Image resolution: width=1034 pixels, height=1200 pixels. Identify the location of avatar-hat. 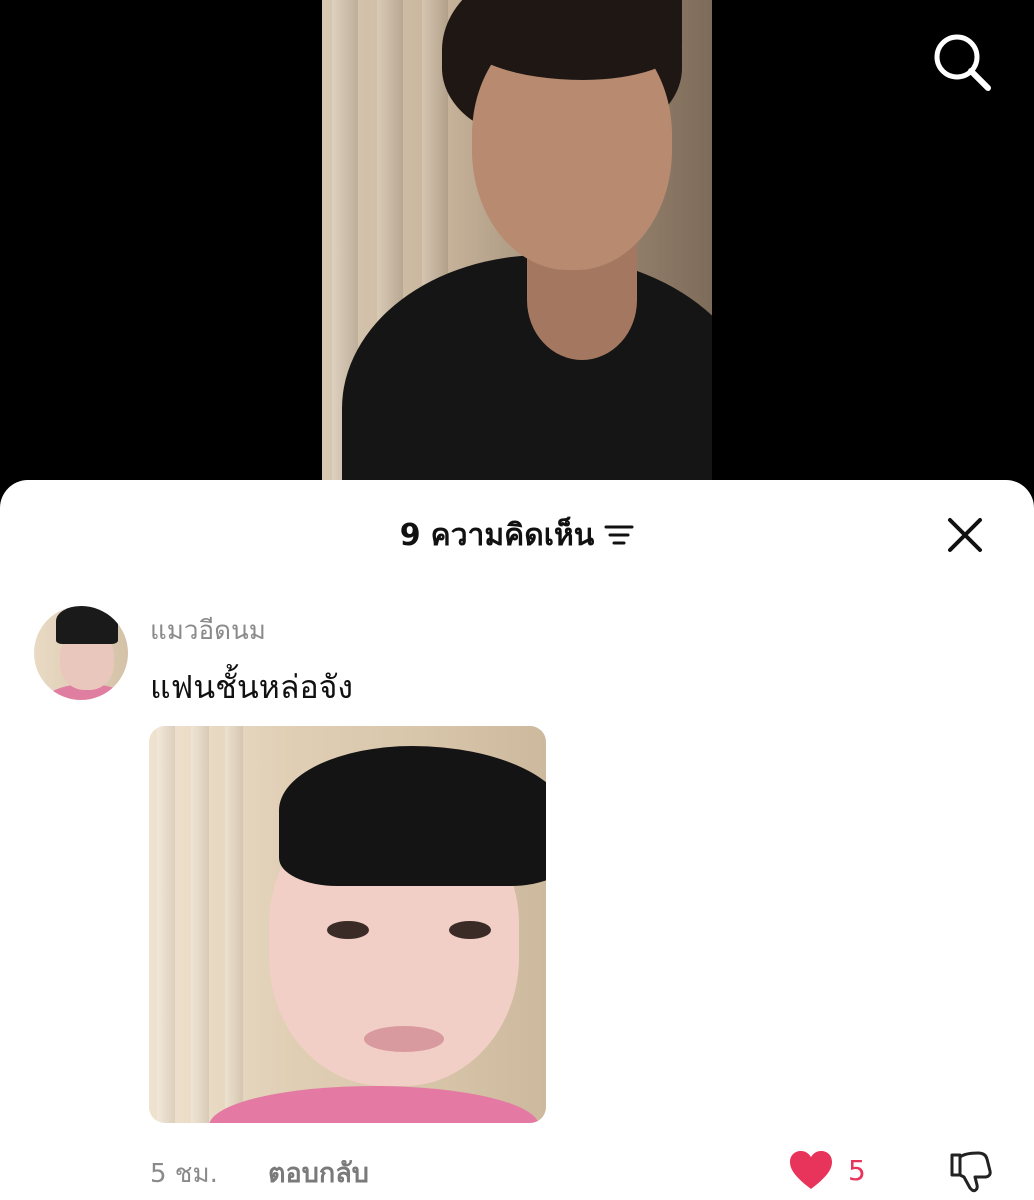
(87, 625).